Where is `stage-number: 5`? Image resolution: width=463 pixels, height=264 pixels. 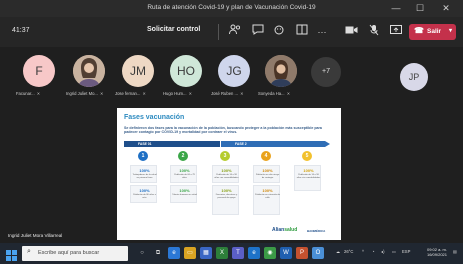 stage-number: 5 is located at coordinates (307, 156).